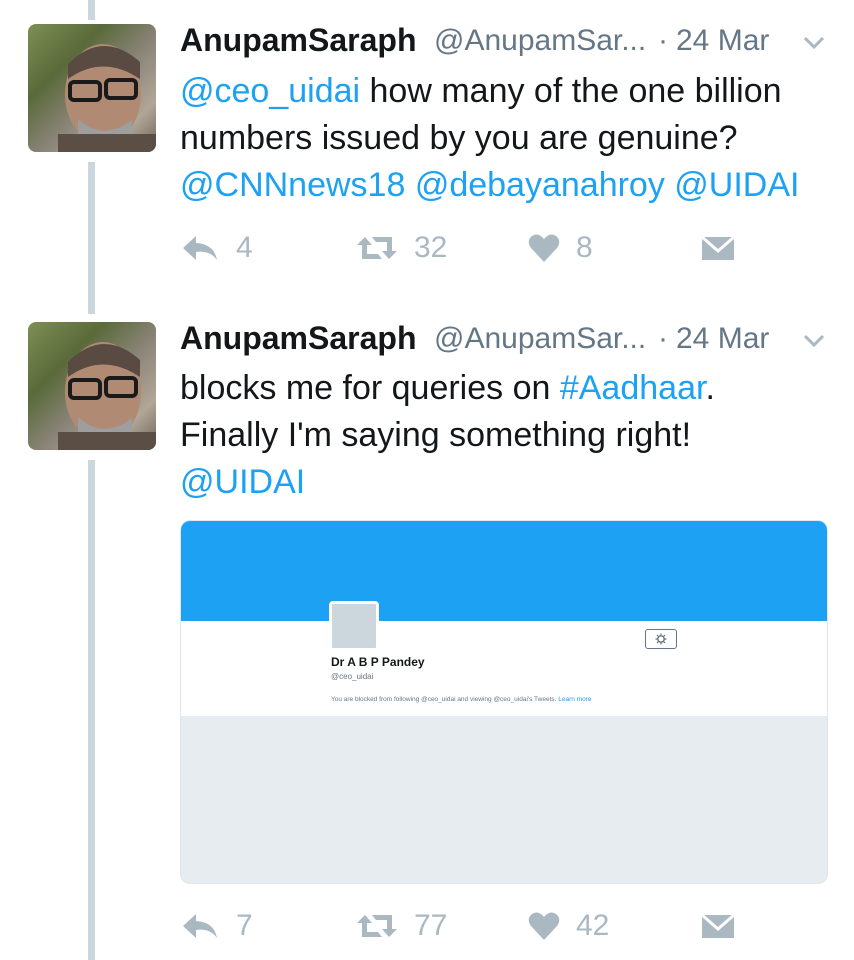 The image size is (854, 960). What do you see at coordinates (575, 699) in the screenshot?
I see `learn-more-link: Learn more` at bounding box center [575, 699].